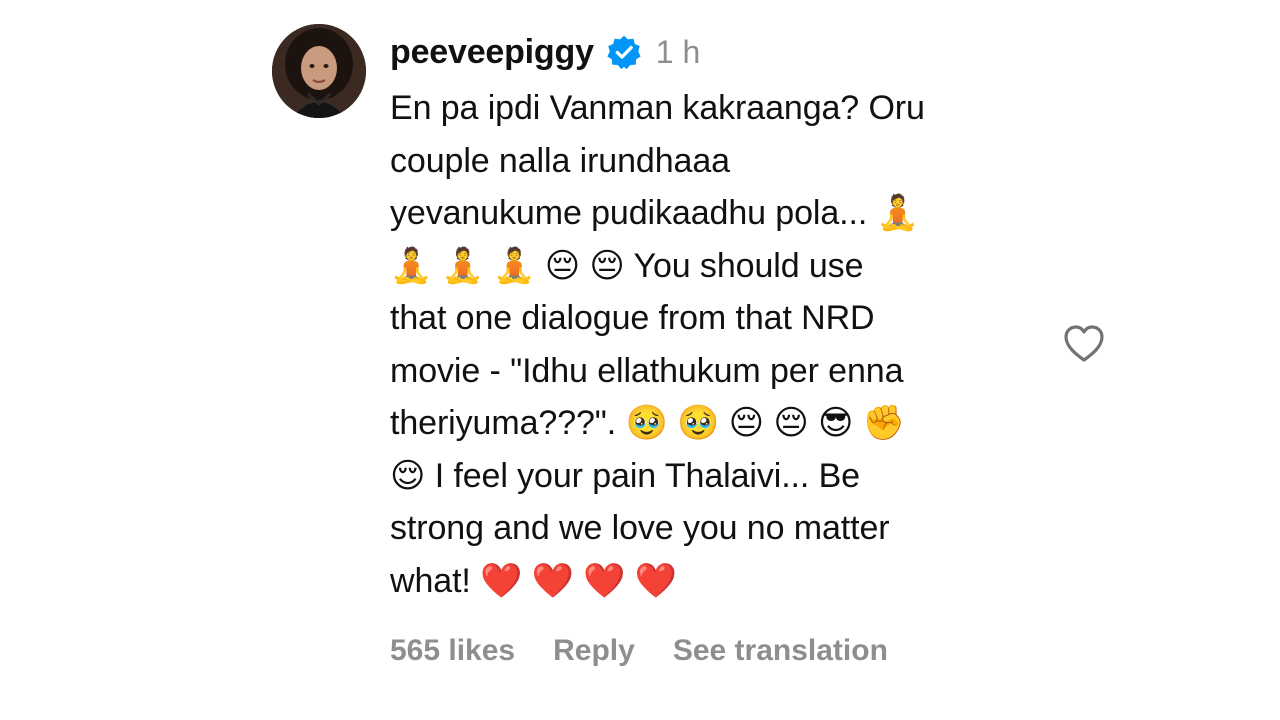 The height and width of the screenshot is (720, 1280). What do you see at coordinates (594, 651) in the screenshot?
I see `reply-button: Reply` at bounding box center [594, 651].